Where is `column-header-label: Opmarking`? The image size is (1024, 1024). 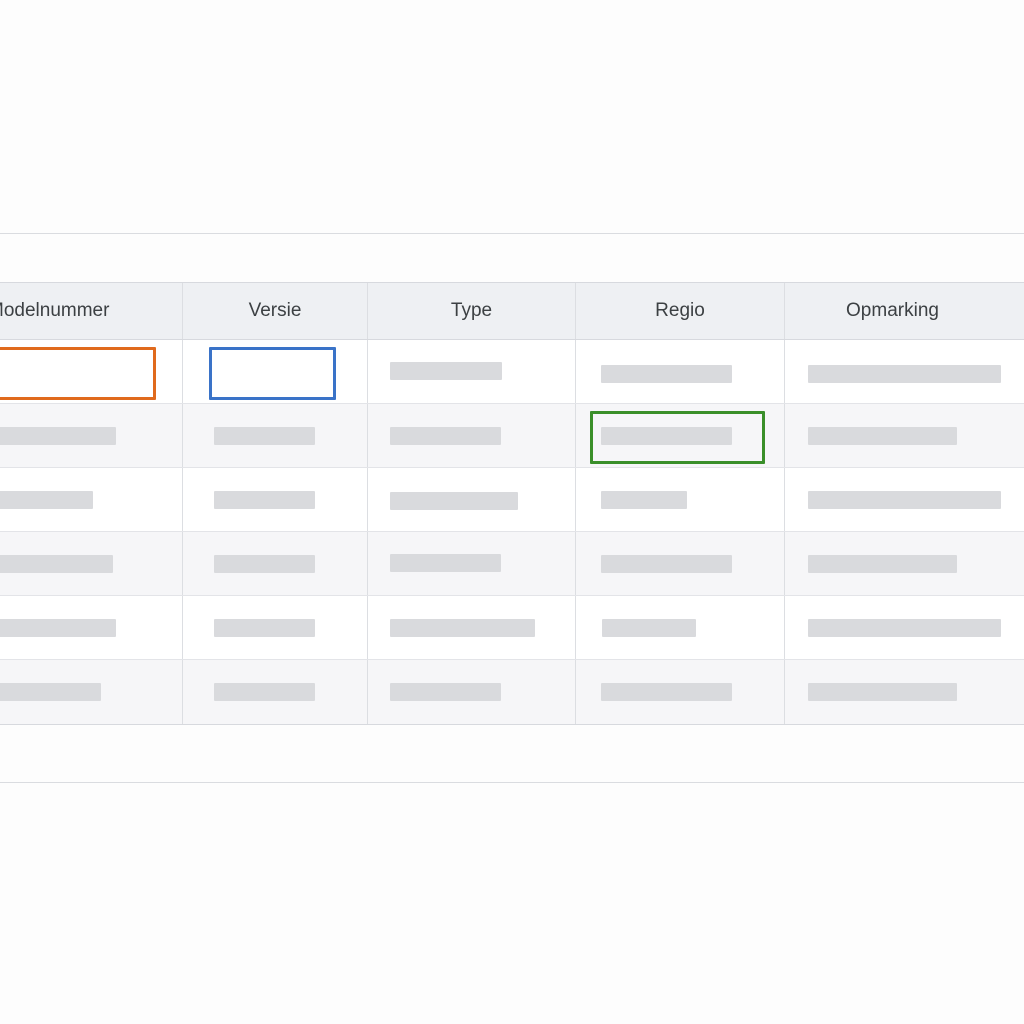
column-header-label: Opmarking is located at coordinates (892, 310).